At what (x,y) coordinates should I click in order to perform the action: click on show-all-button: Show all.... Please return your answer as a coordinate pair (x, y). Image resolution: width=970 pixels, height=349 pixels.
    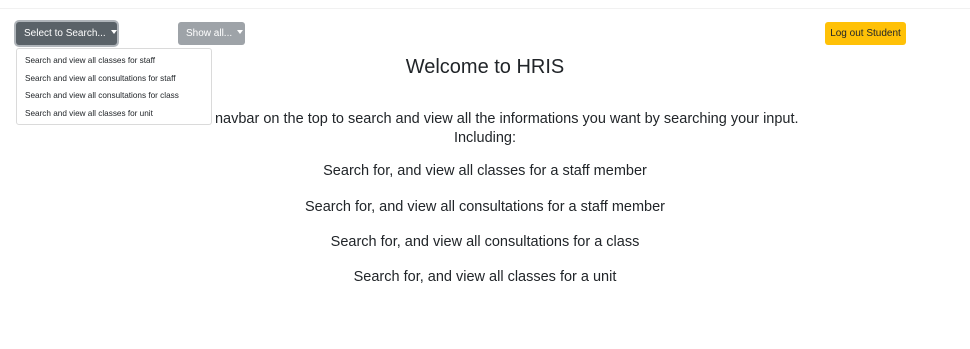
    Looking at the image, I should click on (211, 33).